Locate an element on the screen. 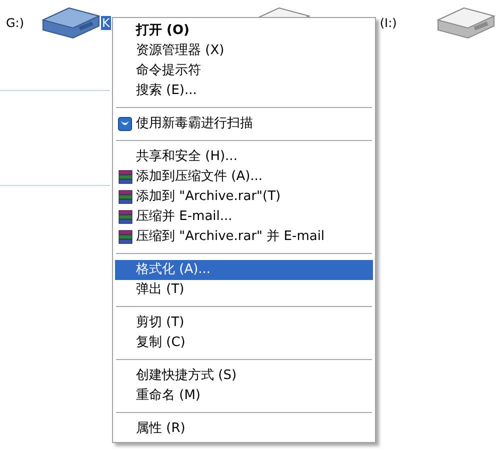  menu-item: 复制 (C) is located at coordinates (244, 343).